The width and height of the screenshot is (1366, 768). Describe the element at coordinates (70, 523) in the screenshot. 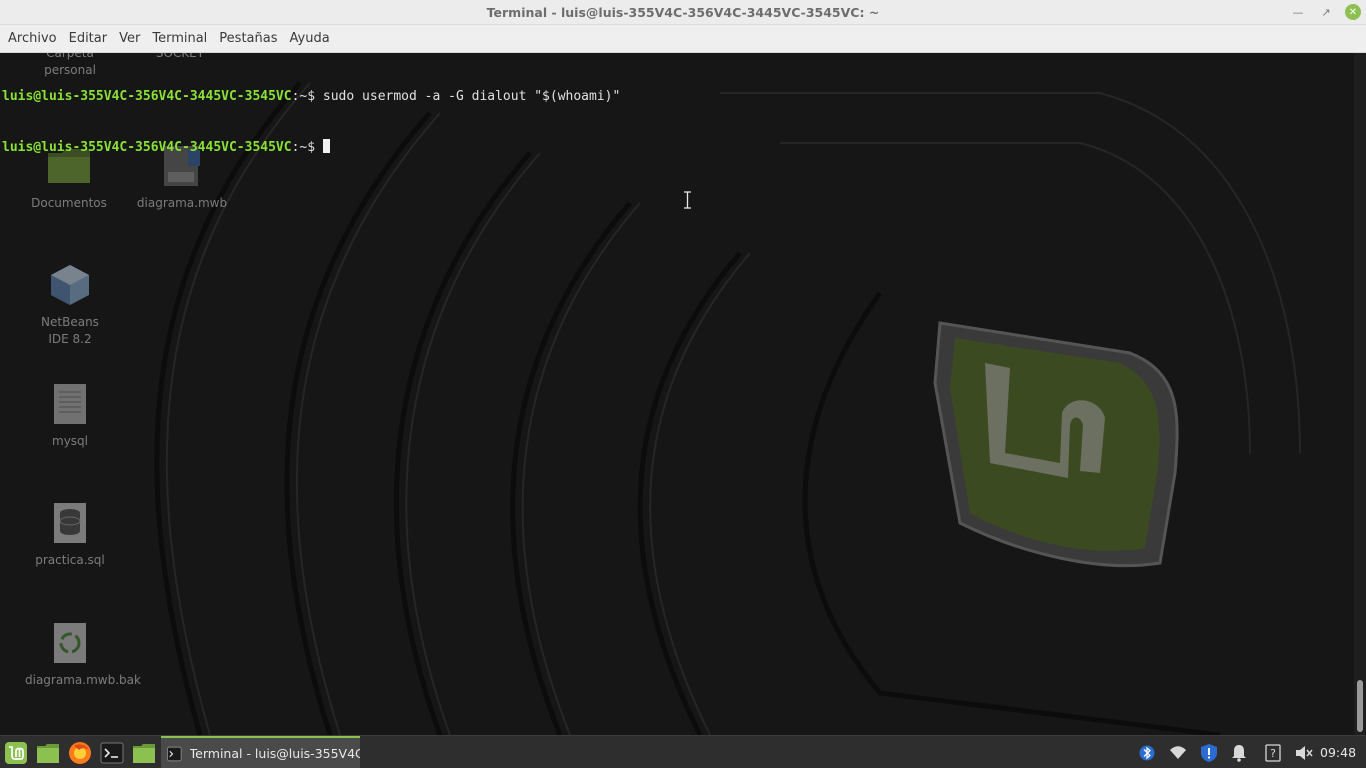

I see `database-icon` at that location.